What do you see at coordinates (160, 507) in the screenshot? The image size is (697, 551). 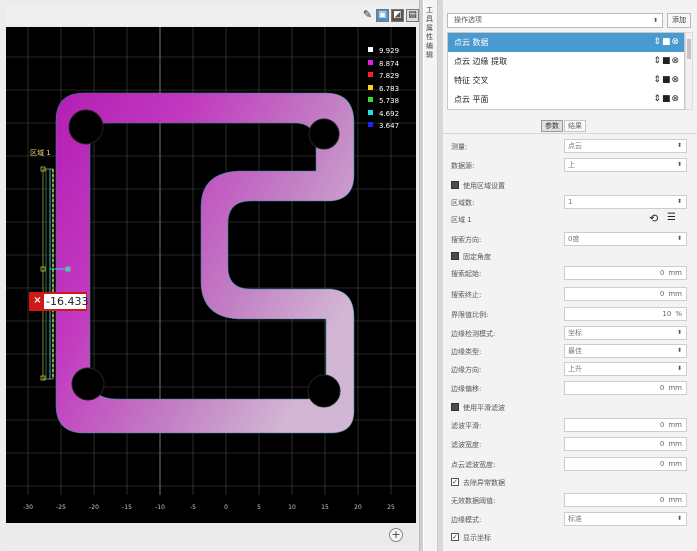 I see `x-tick-label: -10` at bounding box center [160, 507].